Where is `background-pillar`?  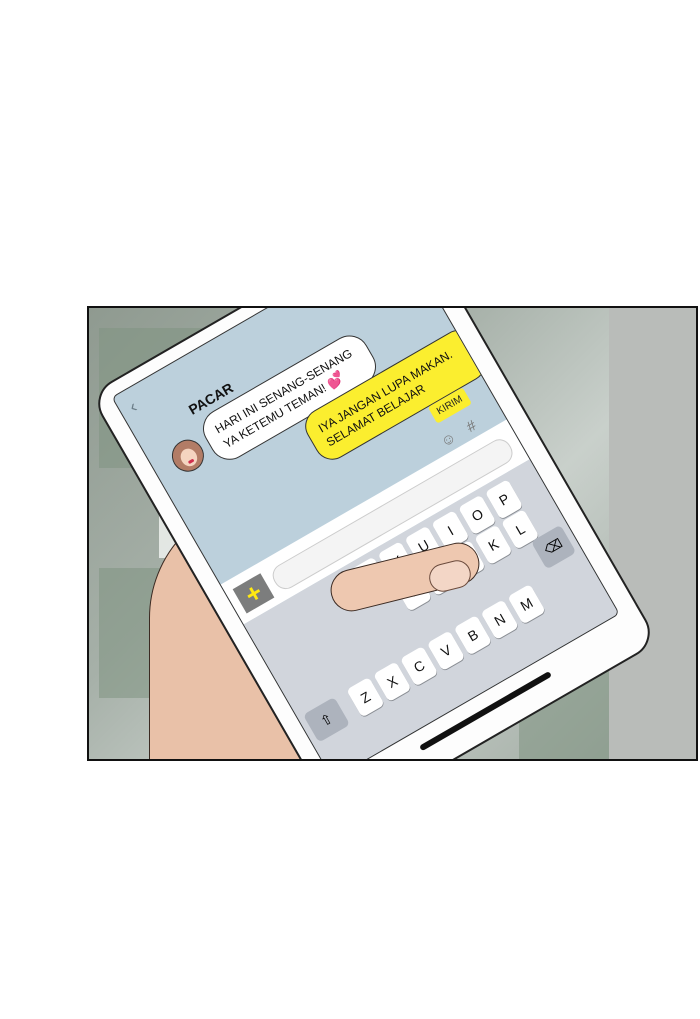 background-pillar is located at coordinates (652, 533).